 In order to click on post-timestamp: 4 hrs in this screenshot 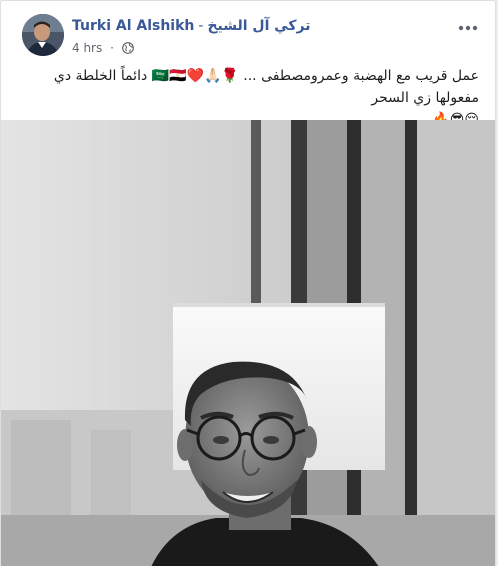, I will do `click(87, 48)`.